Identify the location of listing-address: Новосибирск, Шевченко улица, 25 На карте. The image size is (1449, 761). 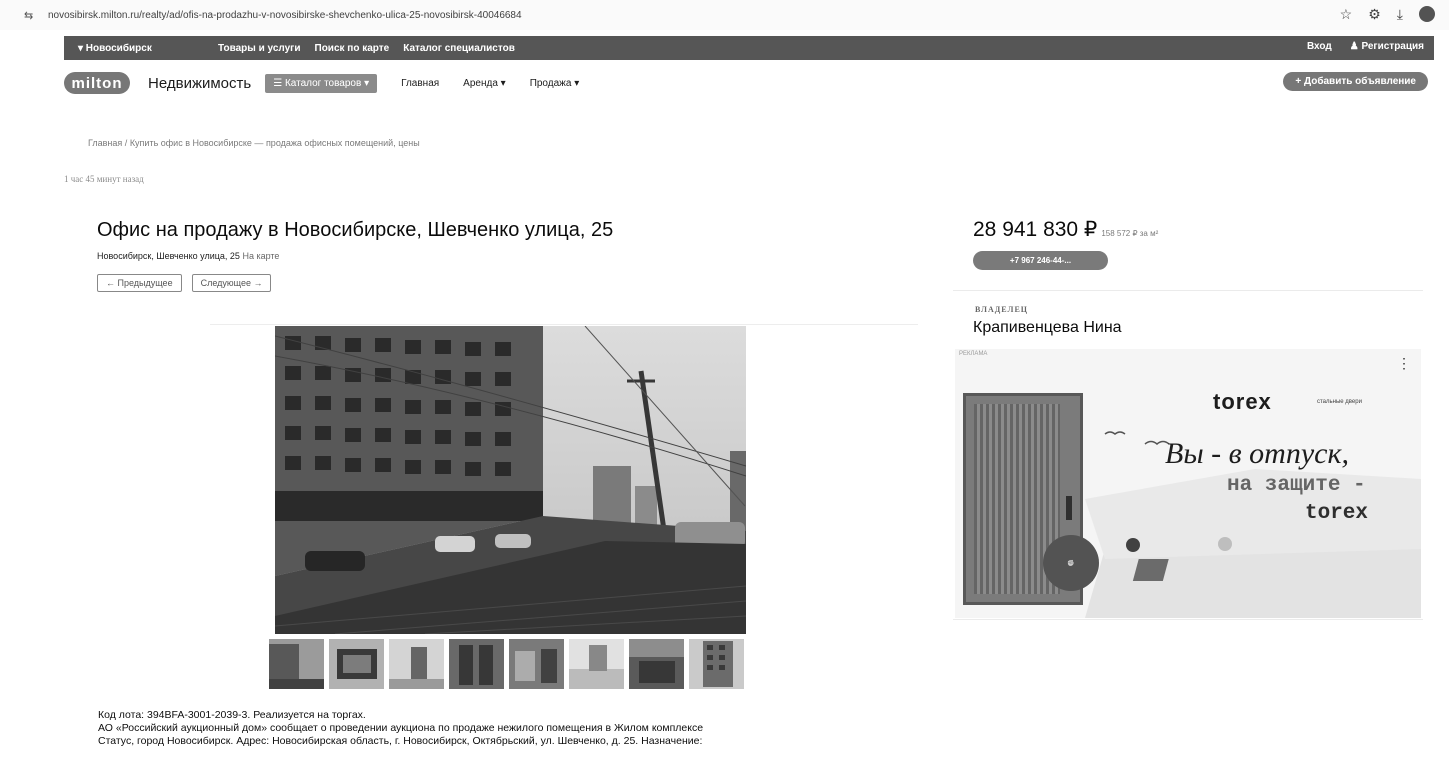
(188, 256).